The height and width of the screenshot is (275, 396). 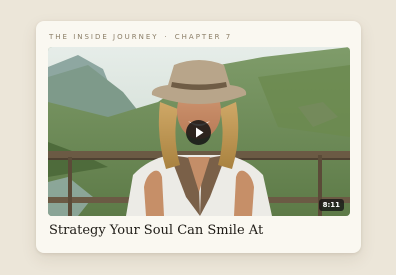 What do you see at coordinates (156, 230) in the screenshot?
I see `video-title: Strategy Your Soul Can Smile At` at bounding box center [156, 230].